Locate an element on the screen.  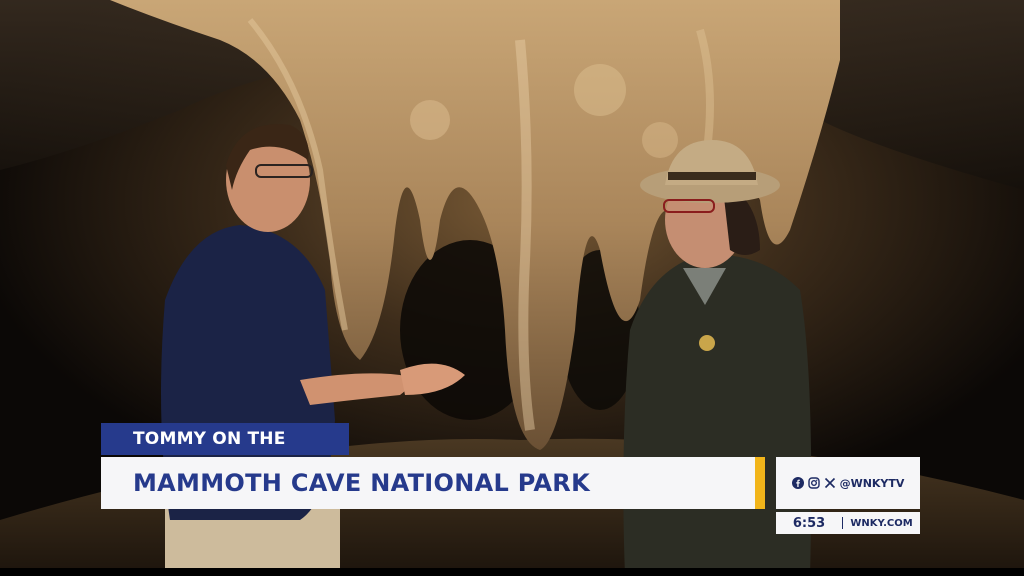
letterbox-bar is located at coordinates (512, 572).